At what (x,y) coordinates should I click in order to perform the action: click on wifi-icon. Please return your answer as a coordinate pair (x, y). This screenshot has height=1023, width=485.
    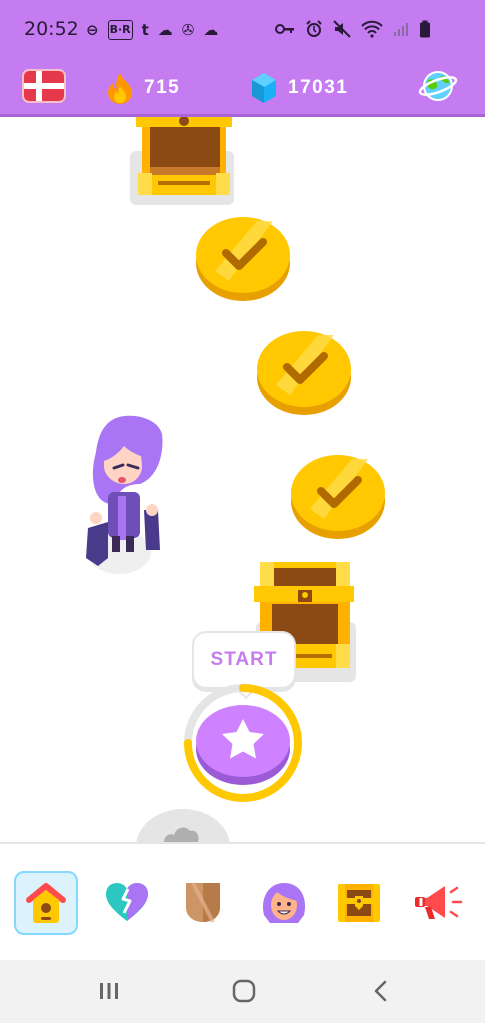
    Looking at the image, I should click on (372, 29).